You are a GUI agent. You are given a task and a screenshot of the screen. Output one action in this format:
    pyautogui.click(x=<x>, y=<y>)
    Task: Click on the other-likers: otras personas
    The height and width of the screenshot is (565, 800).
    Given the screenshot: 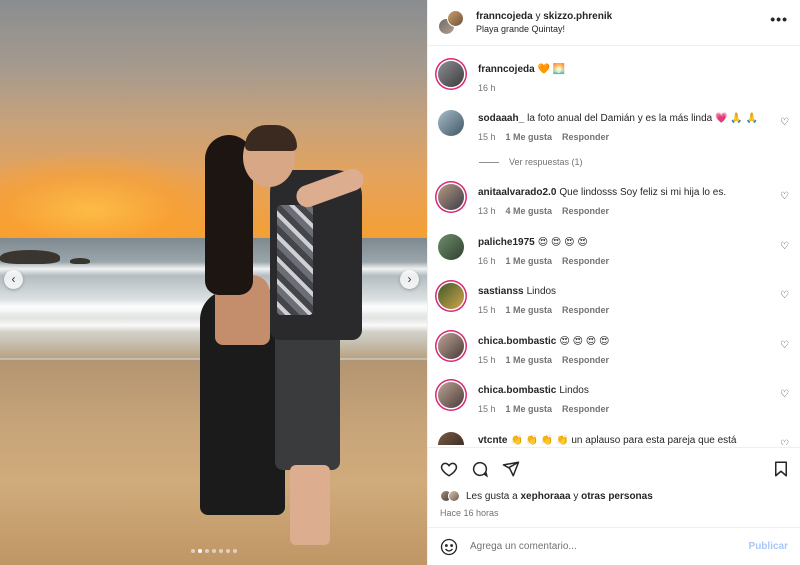 What is the action you would take?
    pyautogui.click(x=617, y=496)
    